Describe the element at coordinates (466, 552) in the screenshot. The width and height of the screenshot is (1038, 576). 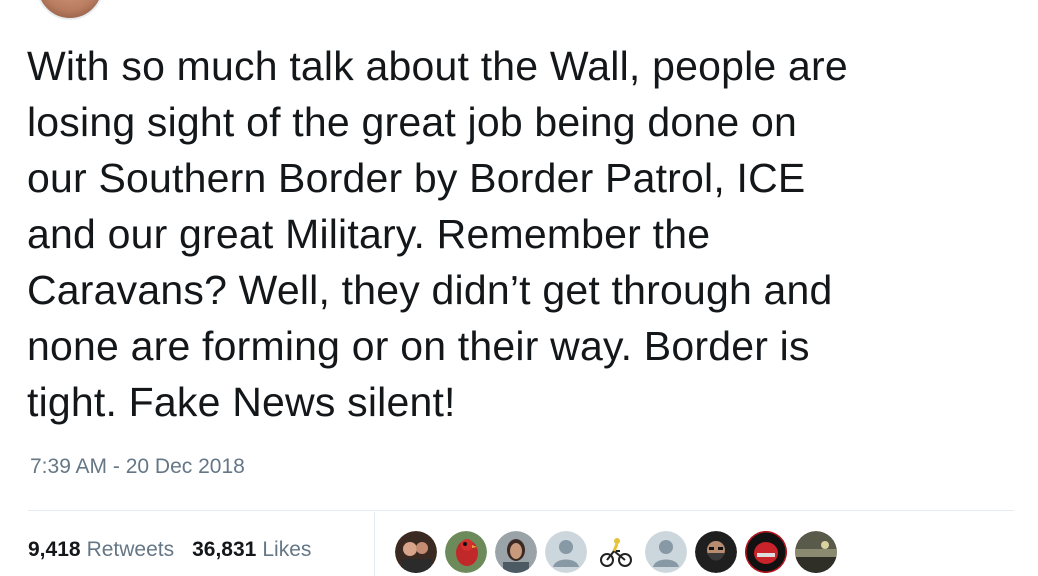
I see `photo-avatar-bird-icon` at that location.